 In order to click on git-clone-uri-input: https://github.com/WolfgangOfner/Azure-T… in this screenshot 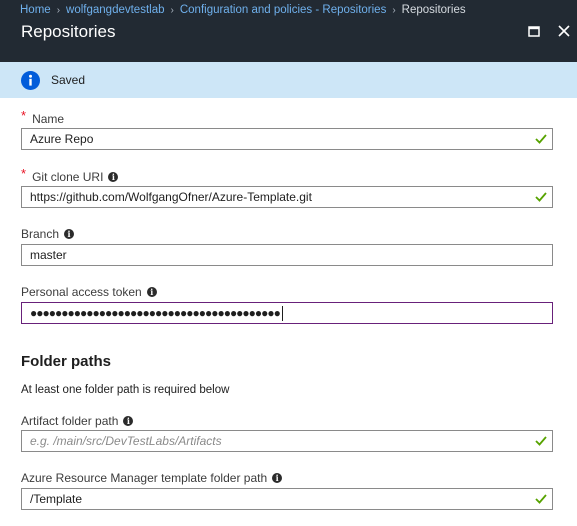, I will do `click(287, 197)`.